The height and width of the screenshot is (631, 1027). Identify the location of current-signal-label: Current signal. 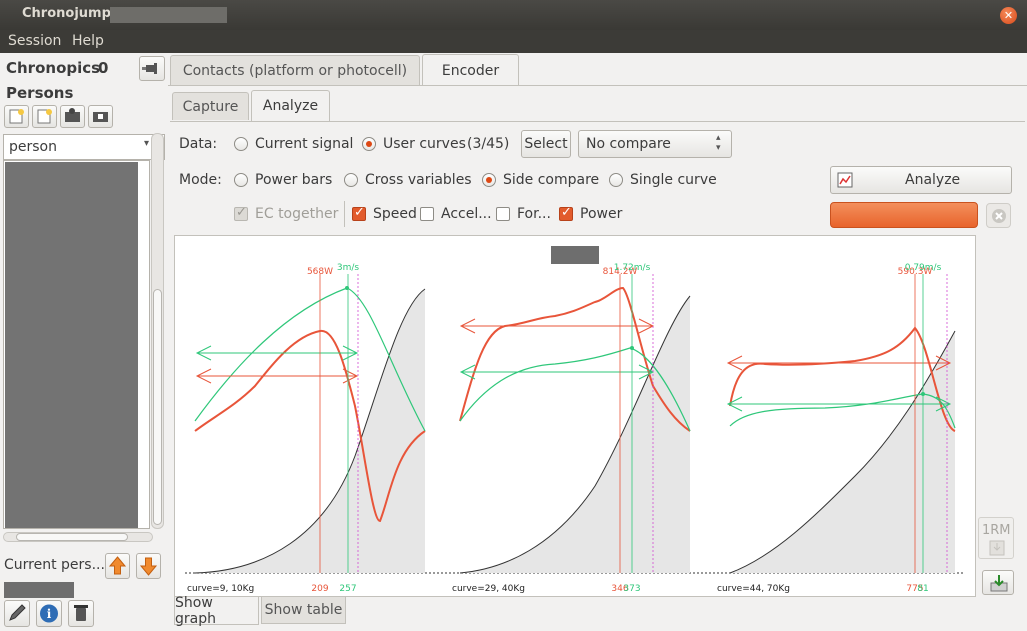
(304, 144).